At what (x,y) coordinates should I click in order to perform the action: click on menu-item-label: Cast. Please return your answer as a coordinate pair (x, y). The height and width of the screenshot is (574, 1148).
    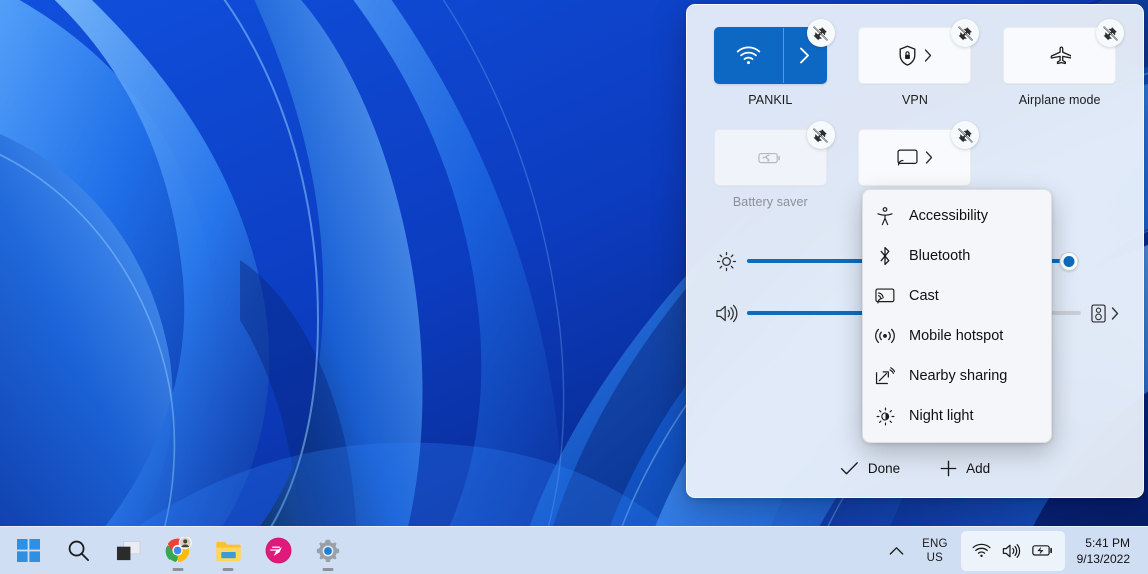
    Looking at the image, I should click on (924, 296).